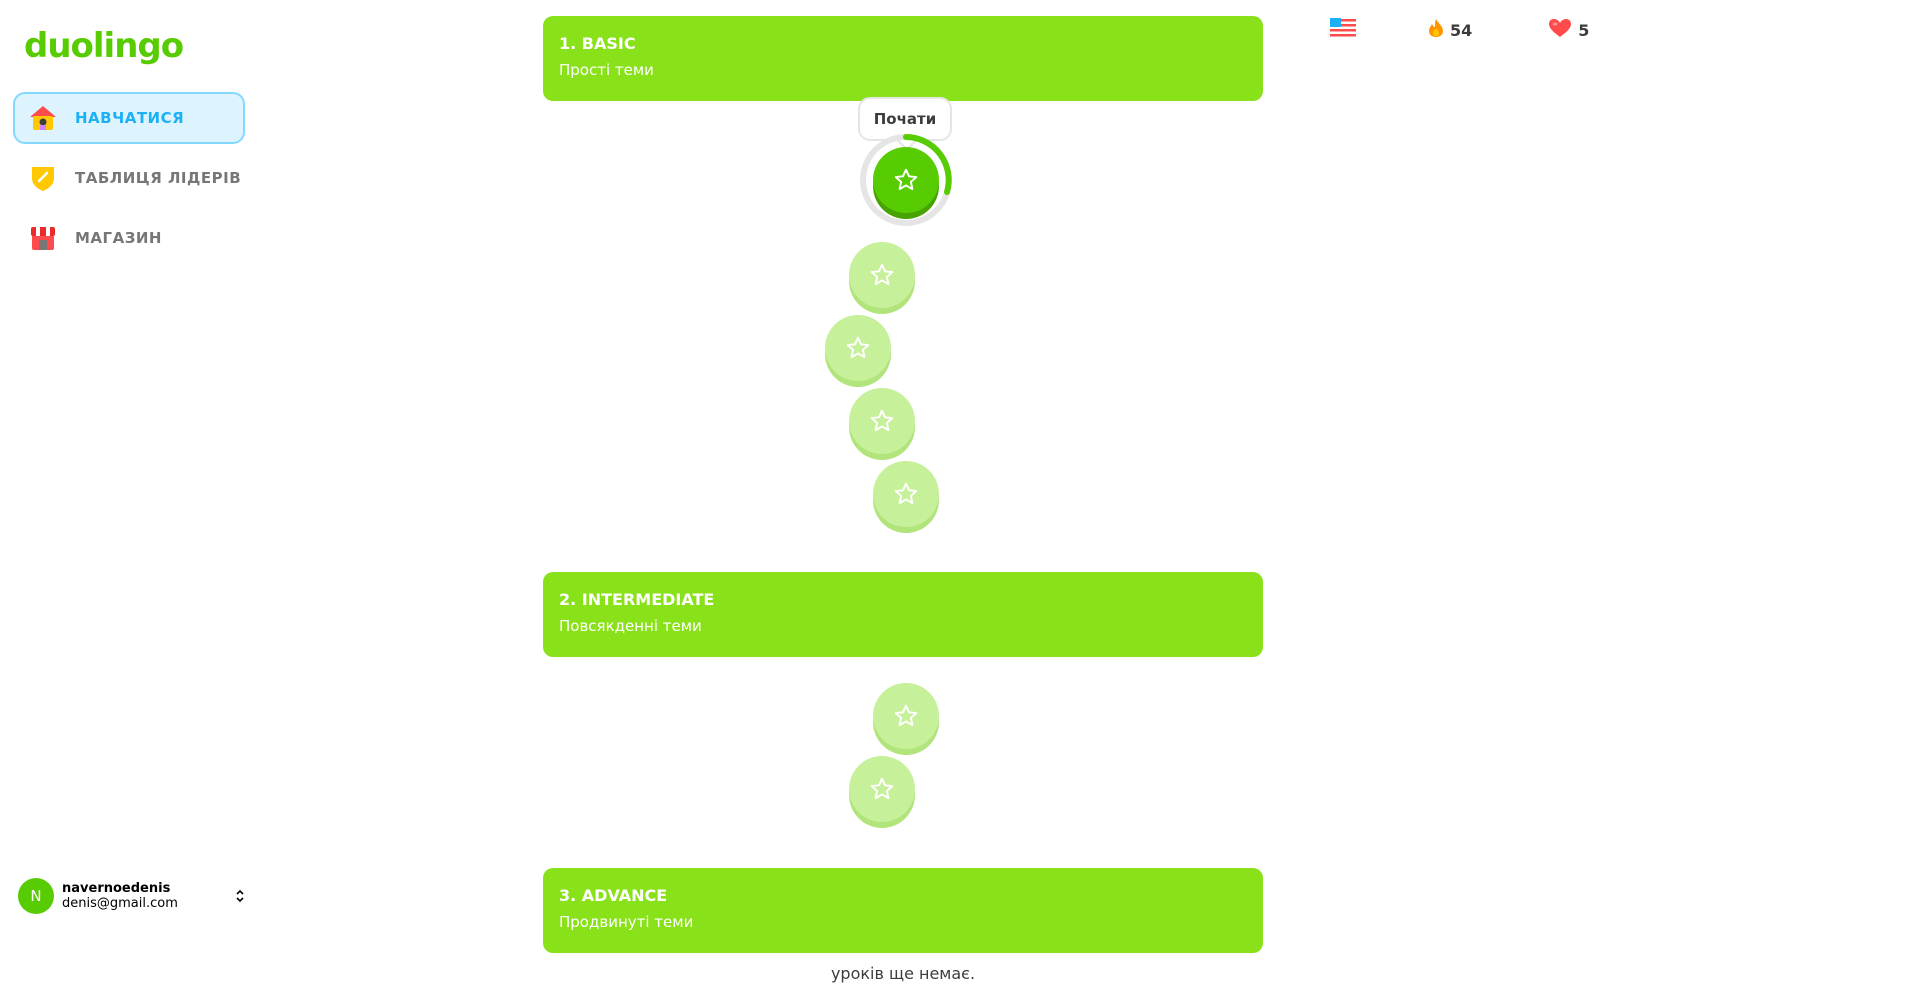  I want to click on unit-header-2: 2. INTERMEDIATE Повсякденні теми, so click(903, 614).